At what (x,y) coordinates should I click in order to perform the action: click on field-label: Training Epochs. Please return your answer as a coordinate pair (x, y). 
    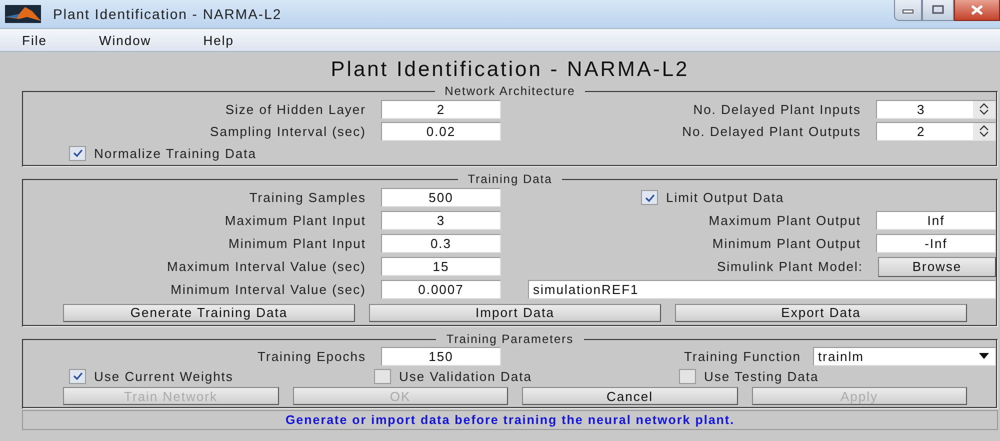
    Looking at the image, I should click on (311, 356).